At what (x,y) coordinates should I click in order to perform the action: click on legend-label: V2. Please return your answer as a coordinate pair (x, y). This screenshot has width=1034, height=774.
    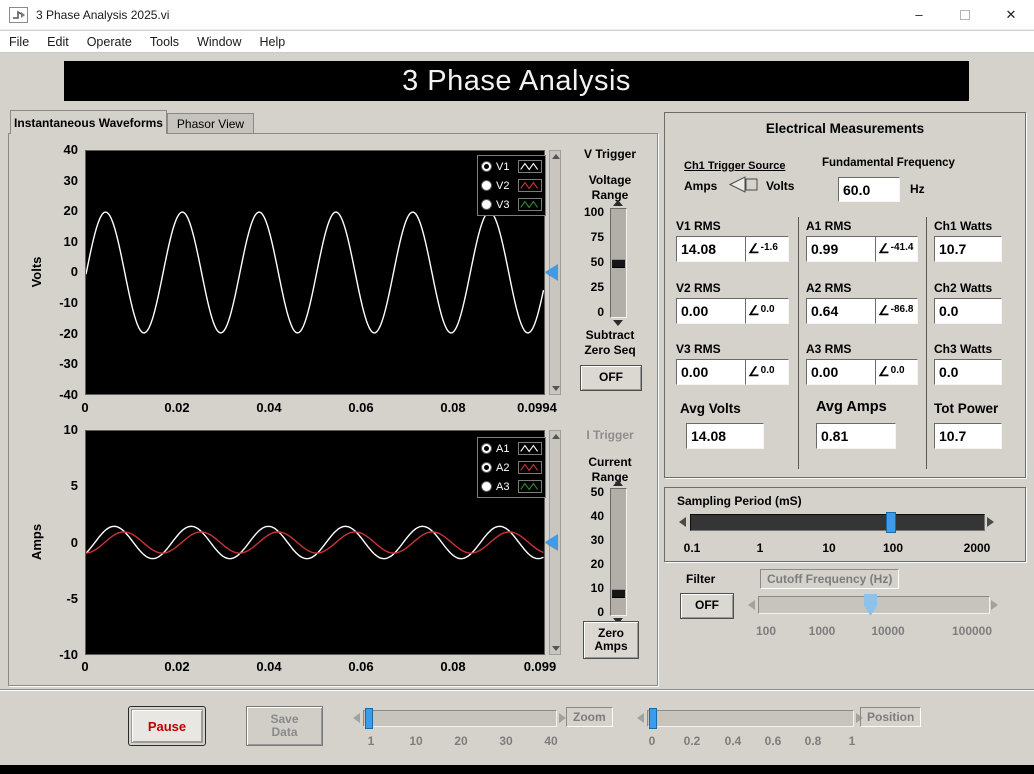
    Looking at the image, I should click on (503, 185).